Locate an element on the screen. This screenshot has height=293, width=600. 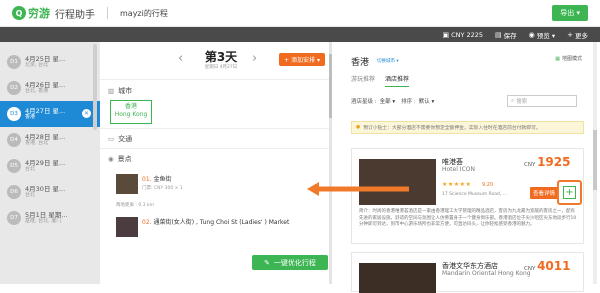
save-label: 保存 is located at coordinates (510, 35).